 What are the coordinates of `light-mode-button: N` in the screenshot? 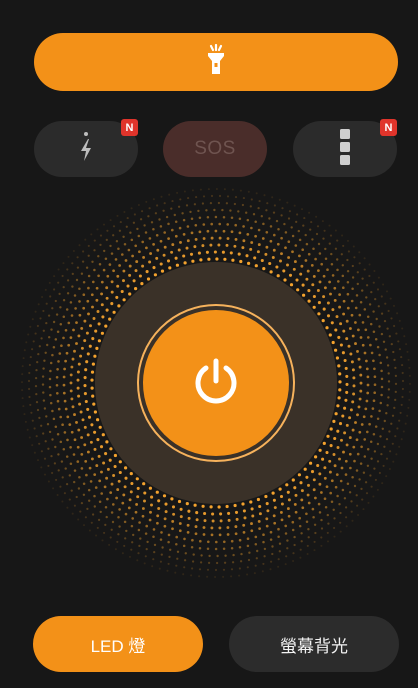 It's located at (345, 148).